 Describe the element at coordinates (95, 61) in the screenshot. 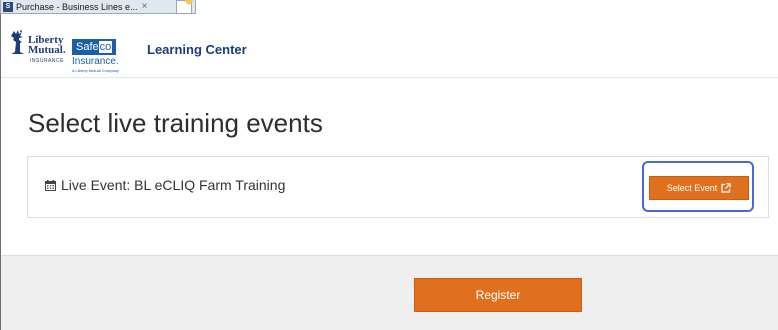

I see `safeco-insurance: Insurance.` at that location.